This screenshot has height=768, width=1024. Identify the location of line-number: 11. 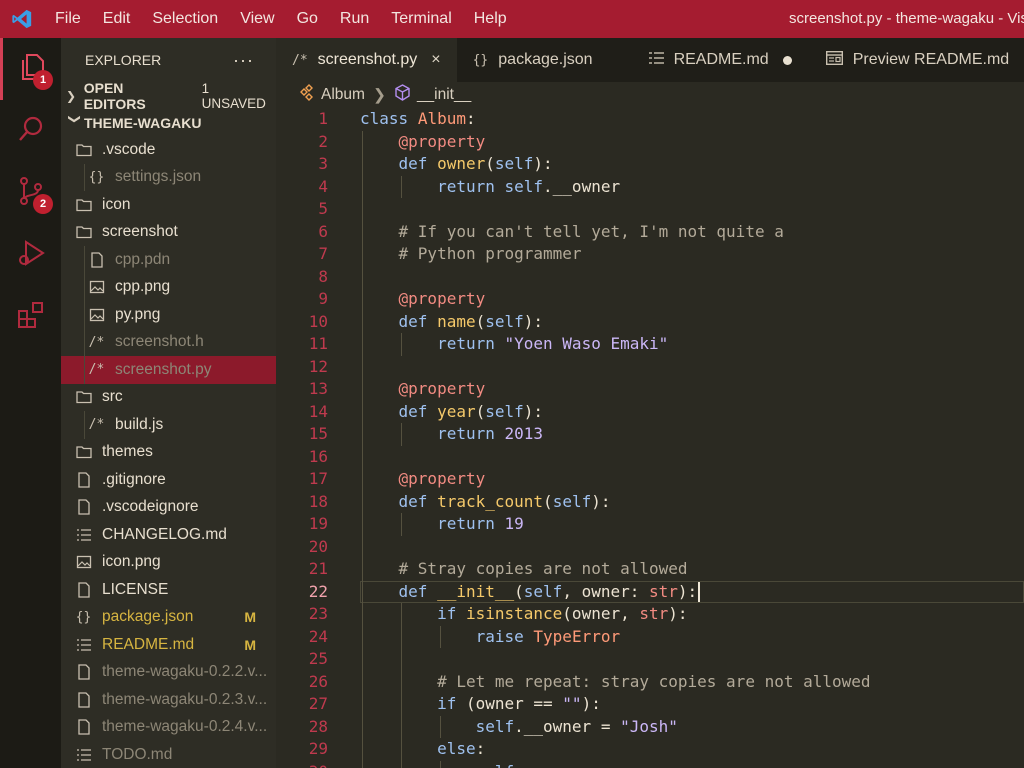
(318, 343).